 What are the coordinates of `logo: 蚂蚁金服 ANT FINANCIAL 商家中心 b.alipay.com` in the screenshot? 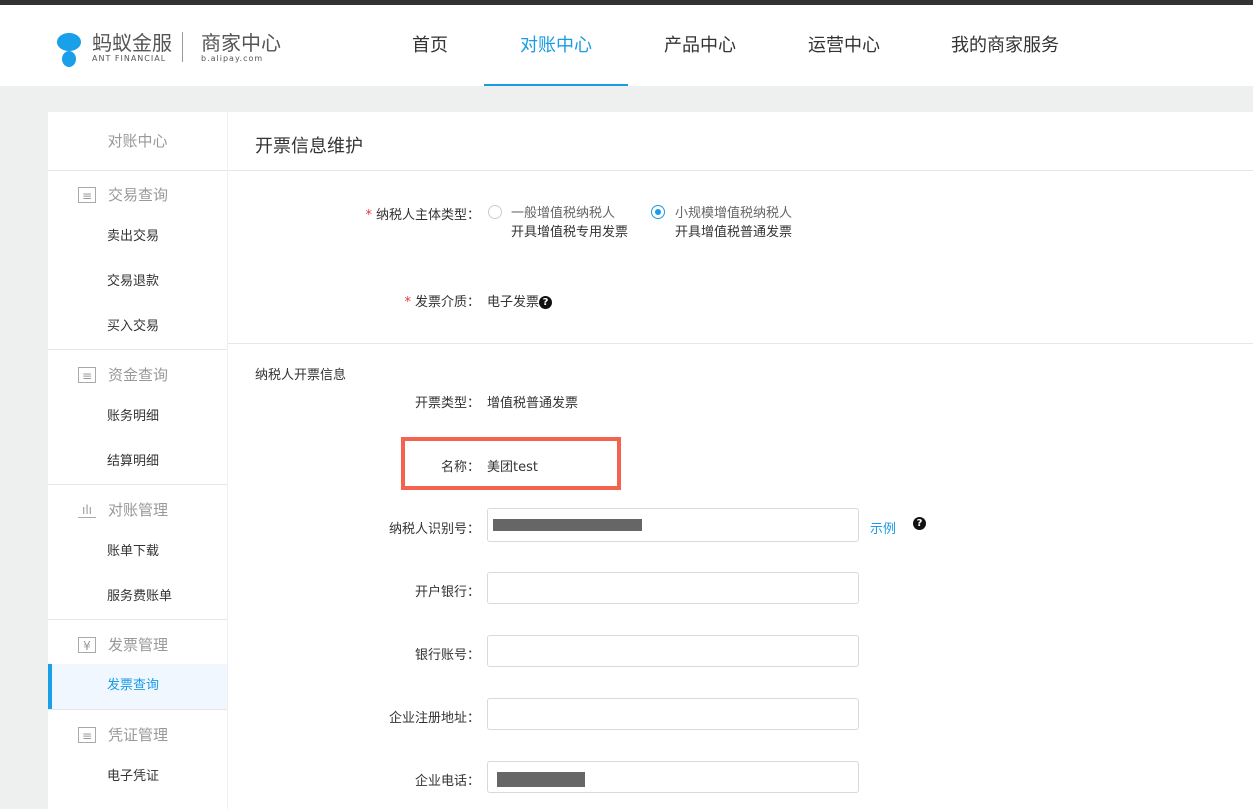 It's located at (167, 47).